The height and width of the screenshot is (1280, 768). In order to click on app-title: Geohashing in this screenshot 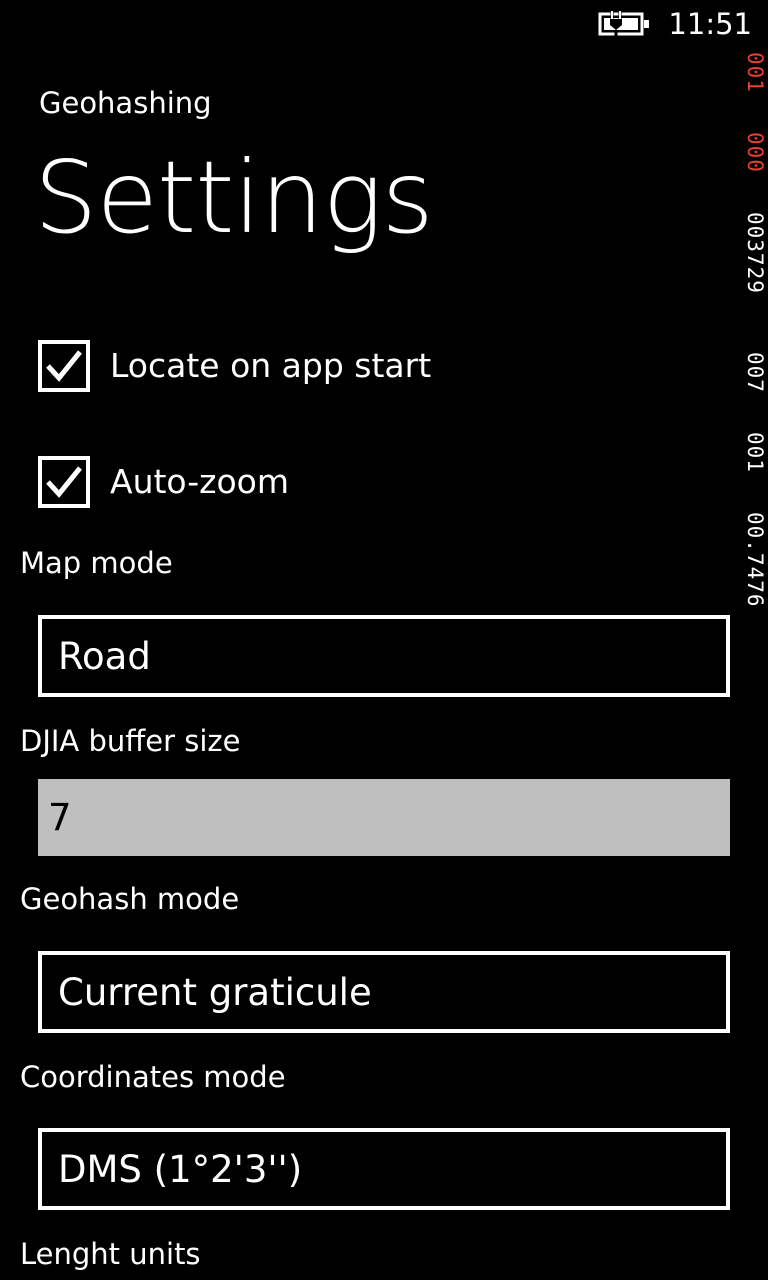, I will do `click(125, 103)`.